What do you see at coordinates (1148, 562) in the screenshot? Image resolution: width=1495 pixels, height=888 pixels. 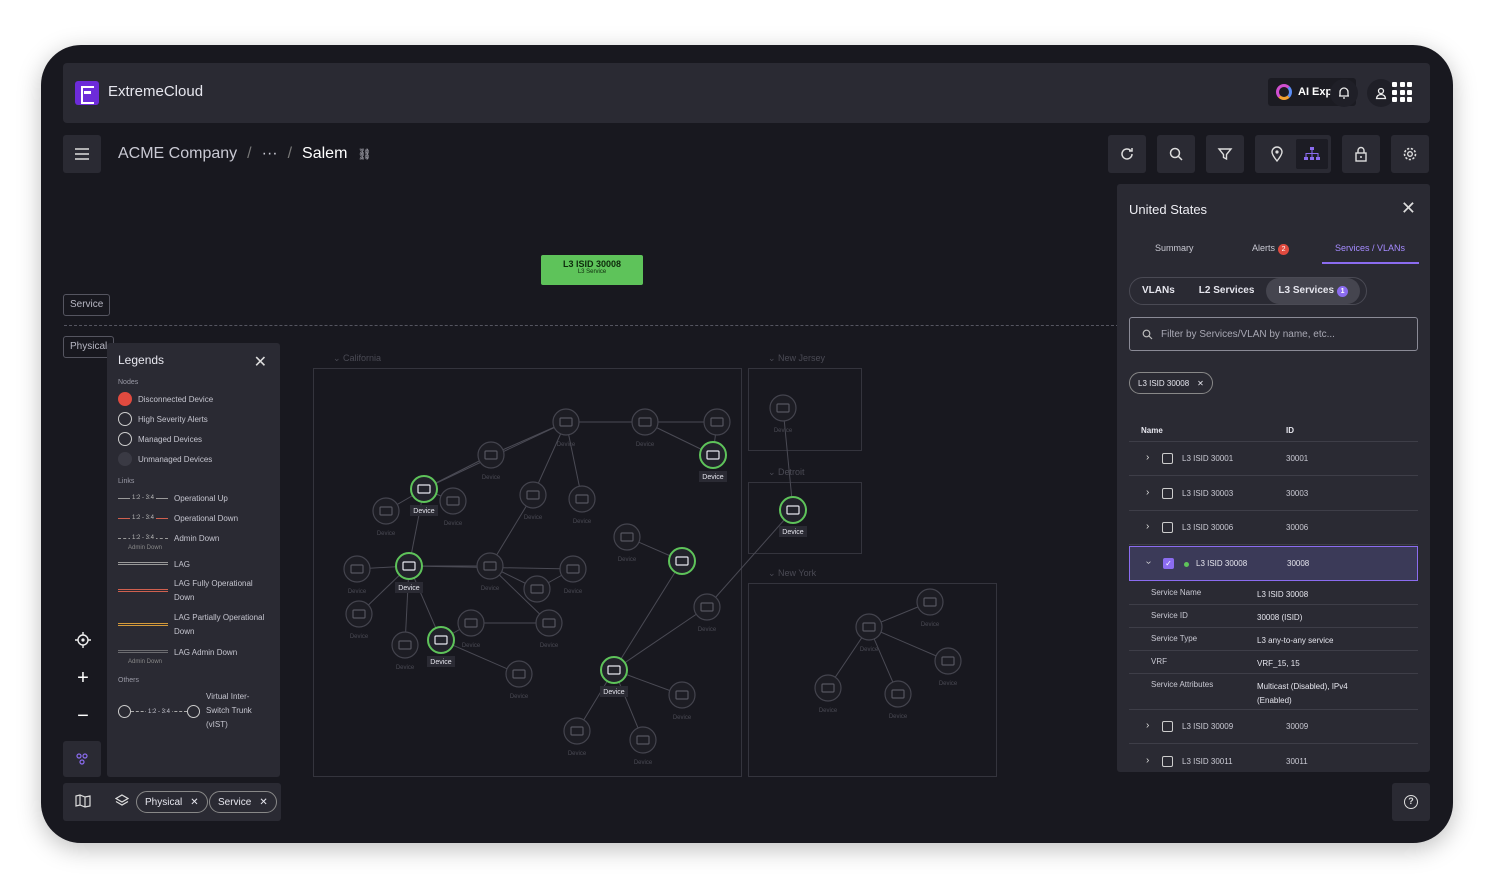 I see `chevron-down-icon: ›` at bounding box center [1148, 562].